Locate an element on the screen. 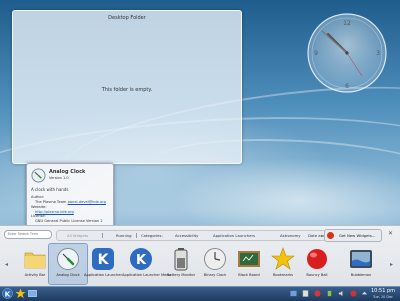  tooltip-author-label: Author: is located at coordinates (38, 197).